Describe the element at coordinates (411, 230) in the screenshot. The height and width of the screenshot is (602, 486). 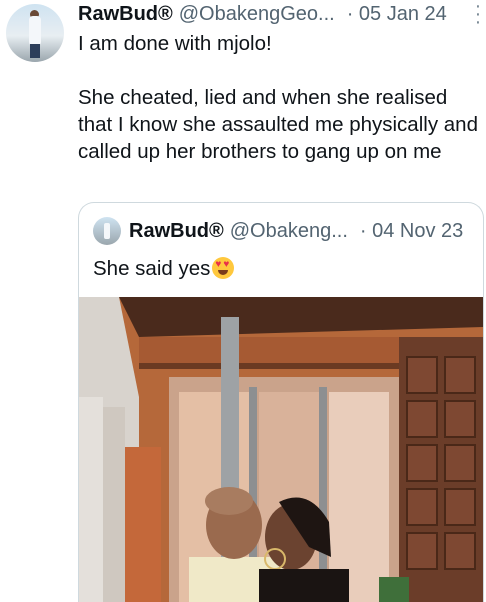
I see `quoted-tweet-date: · 04 Nov 23` at that location.